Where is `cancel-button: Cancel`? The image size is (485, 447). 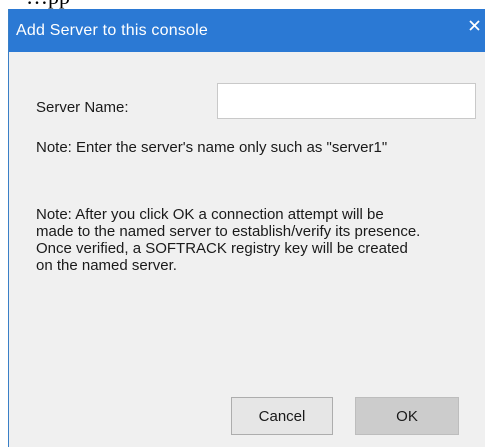
cancel-button: Cancel is located at coordinates (282, 416).